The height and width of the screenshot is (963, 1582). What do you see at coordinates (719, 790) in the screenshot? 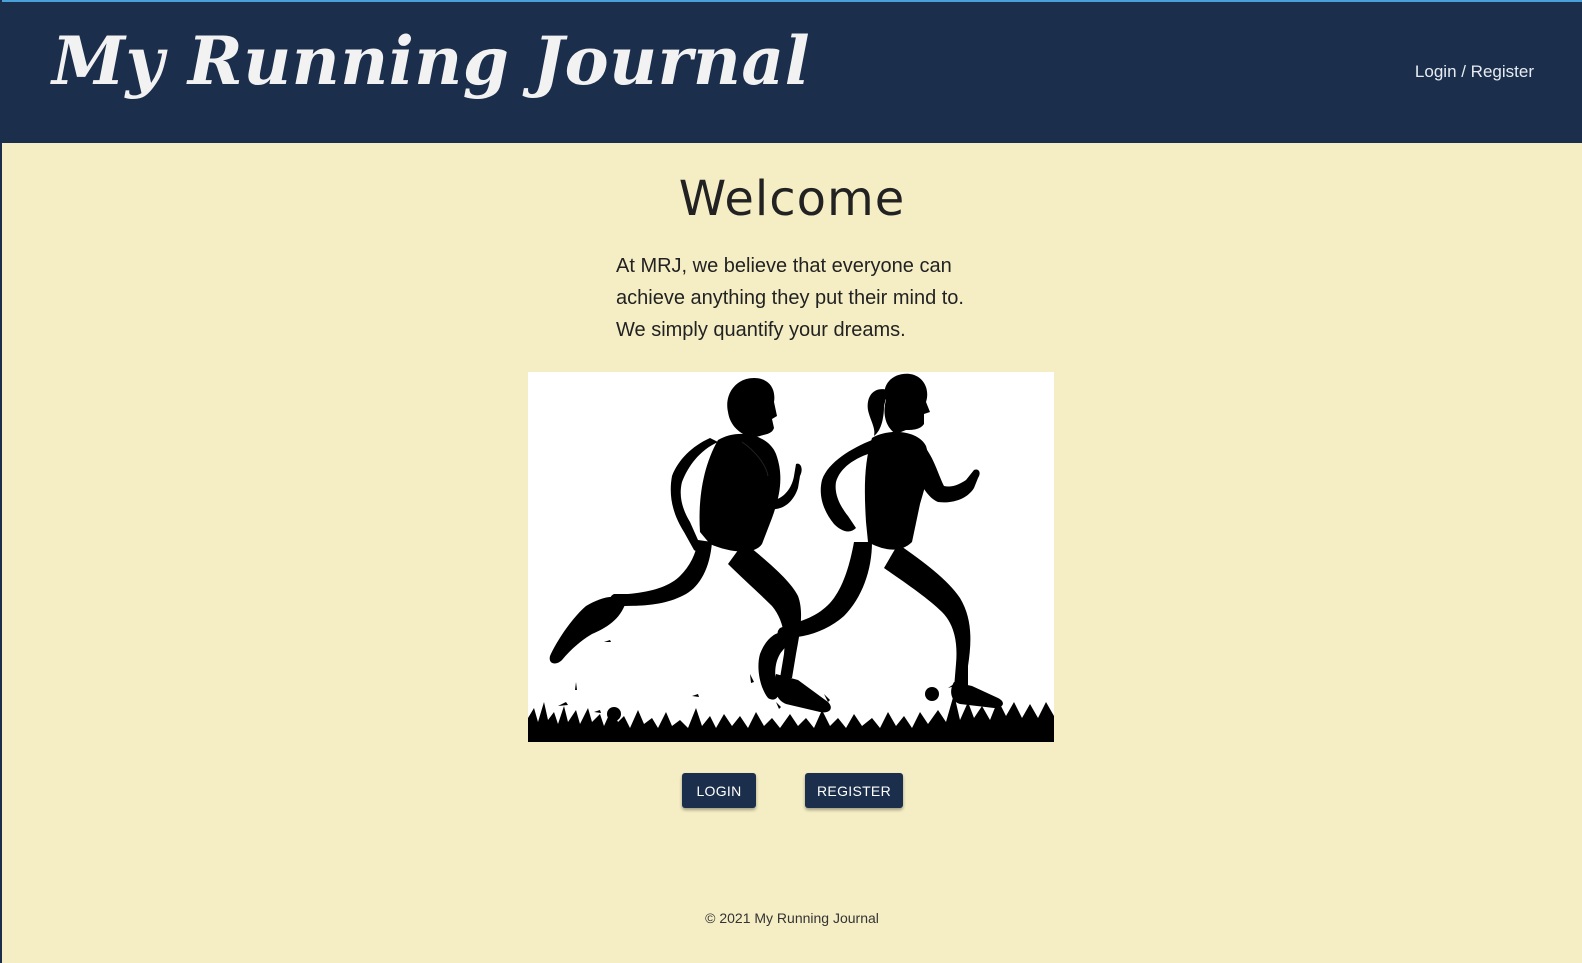
I see `login-button: LOGIN` at bounding box center [719, 790].